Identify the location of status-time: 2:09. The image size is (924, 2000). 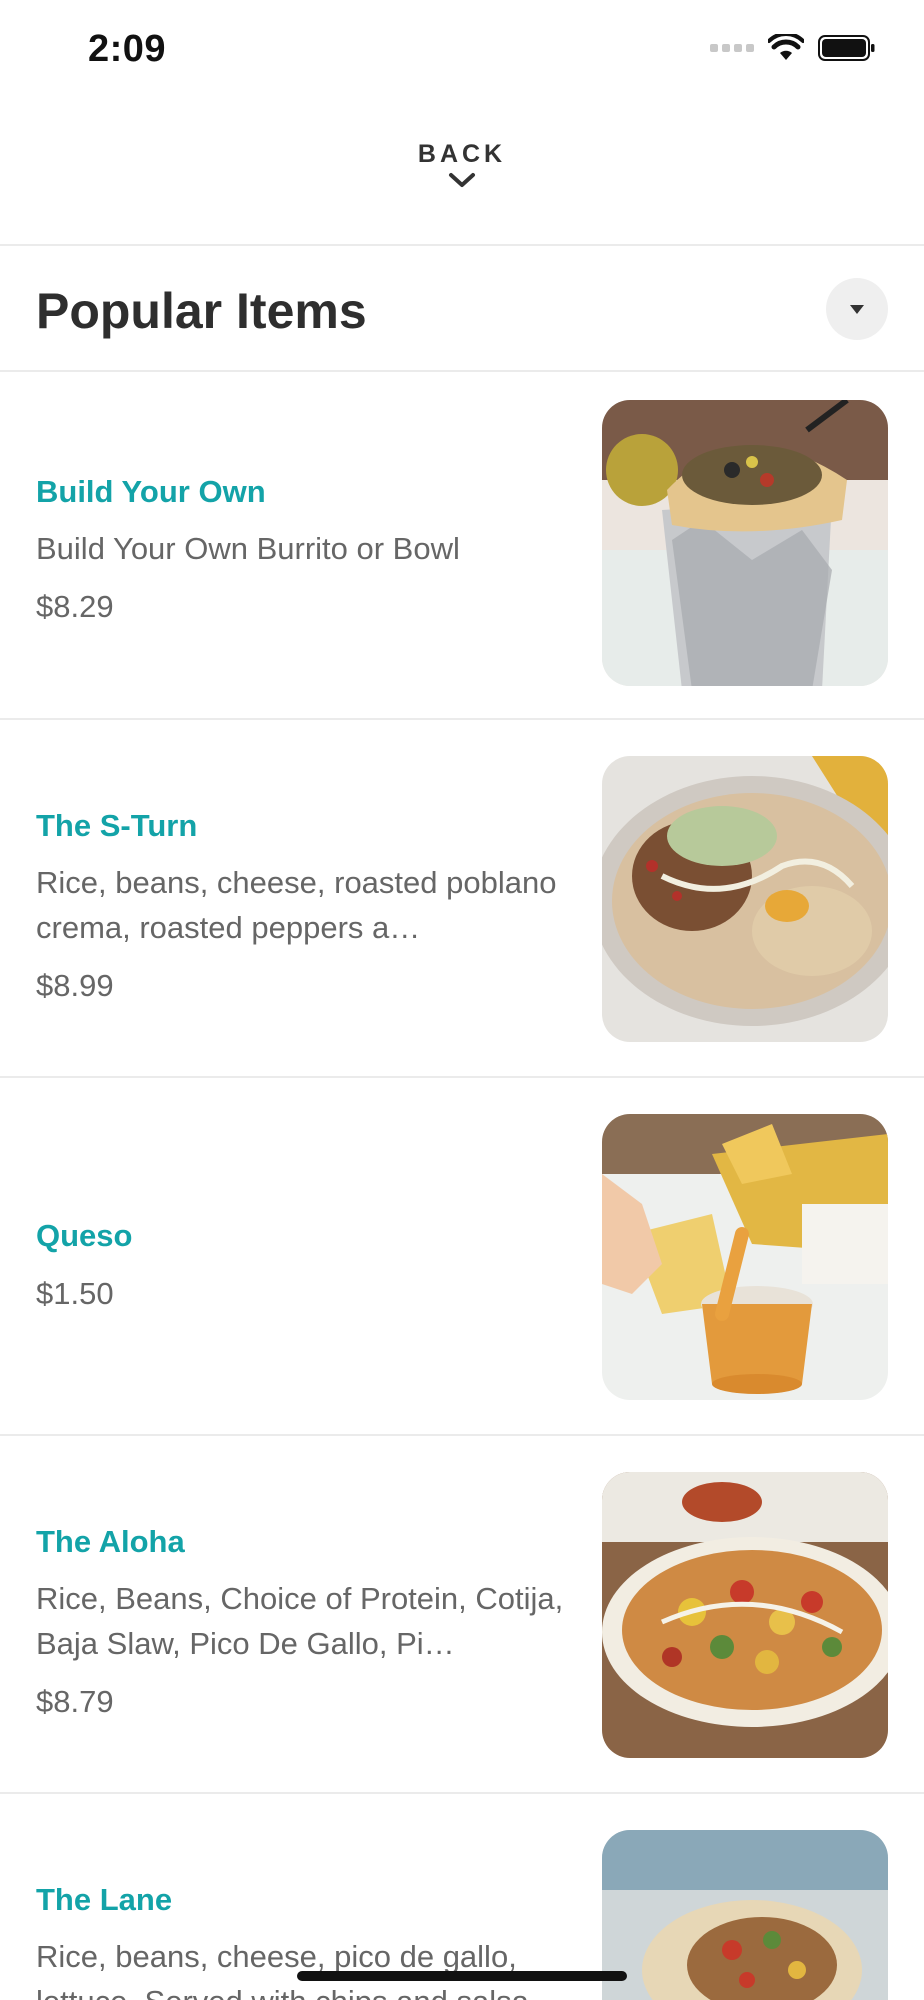
(127, 49).